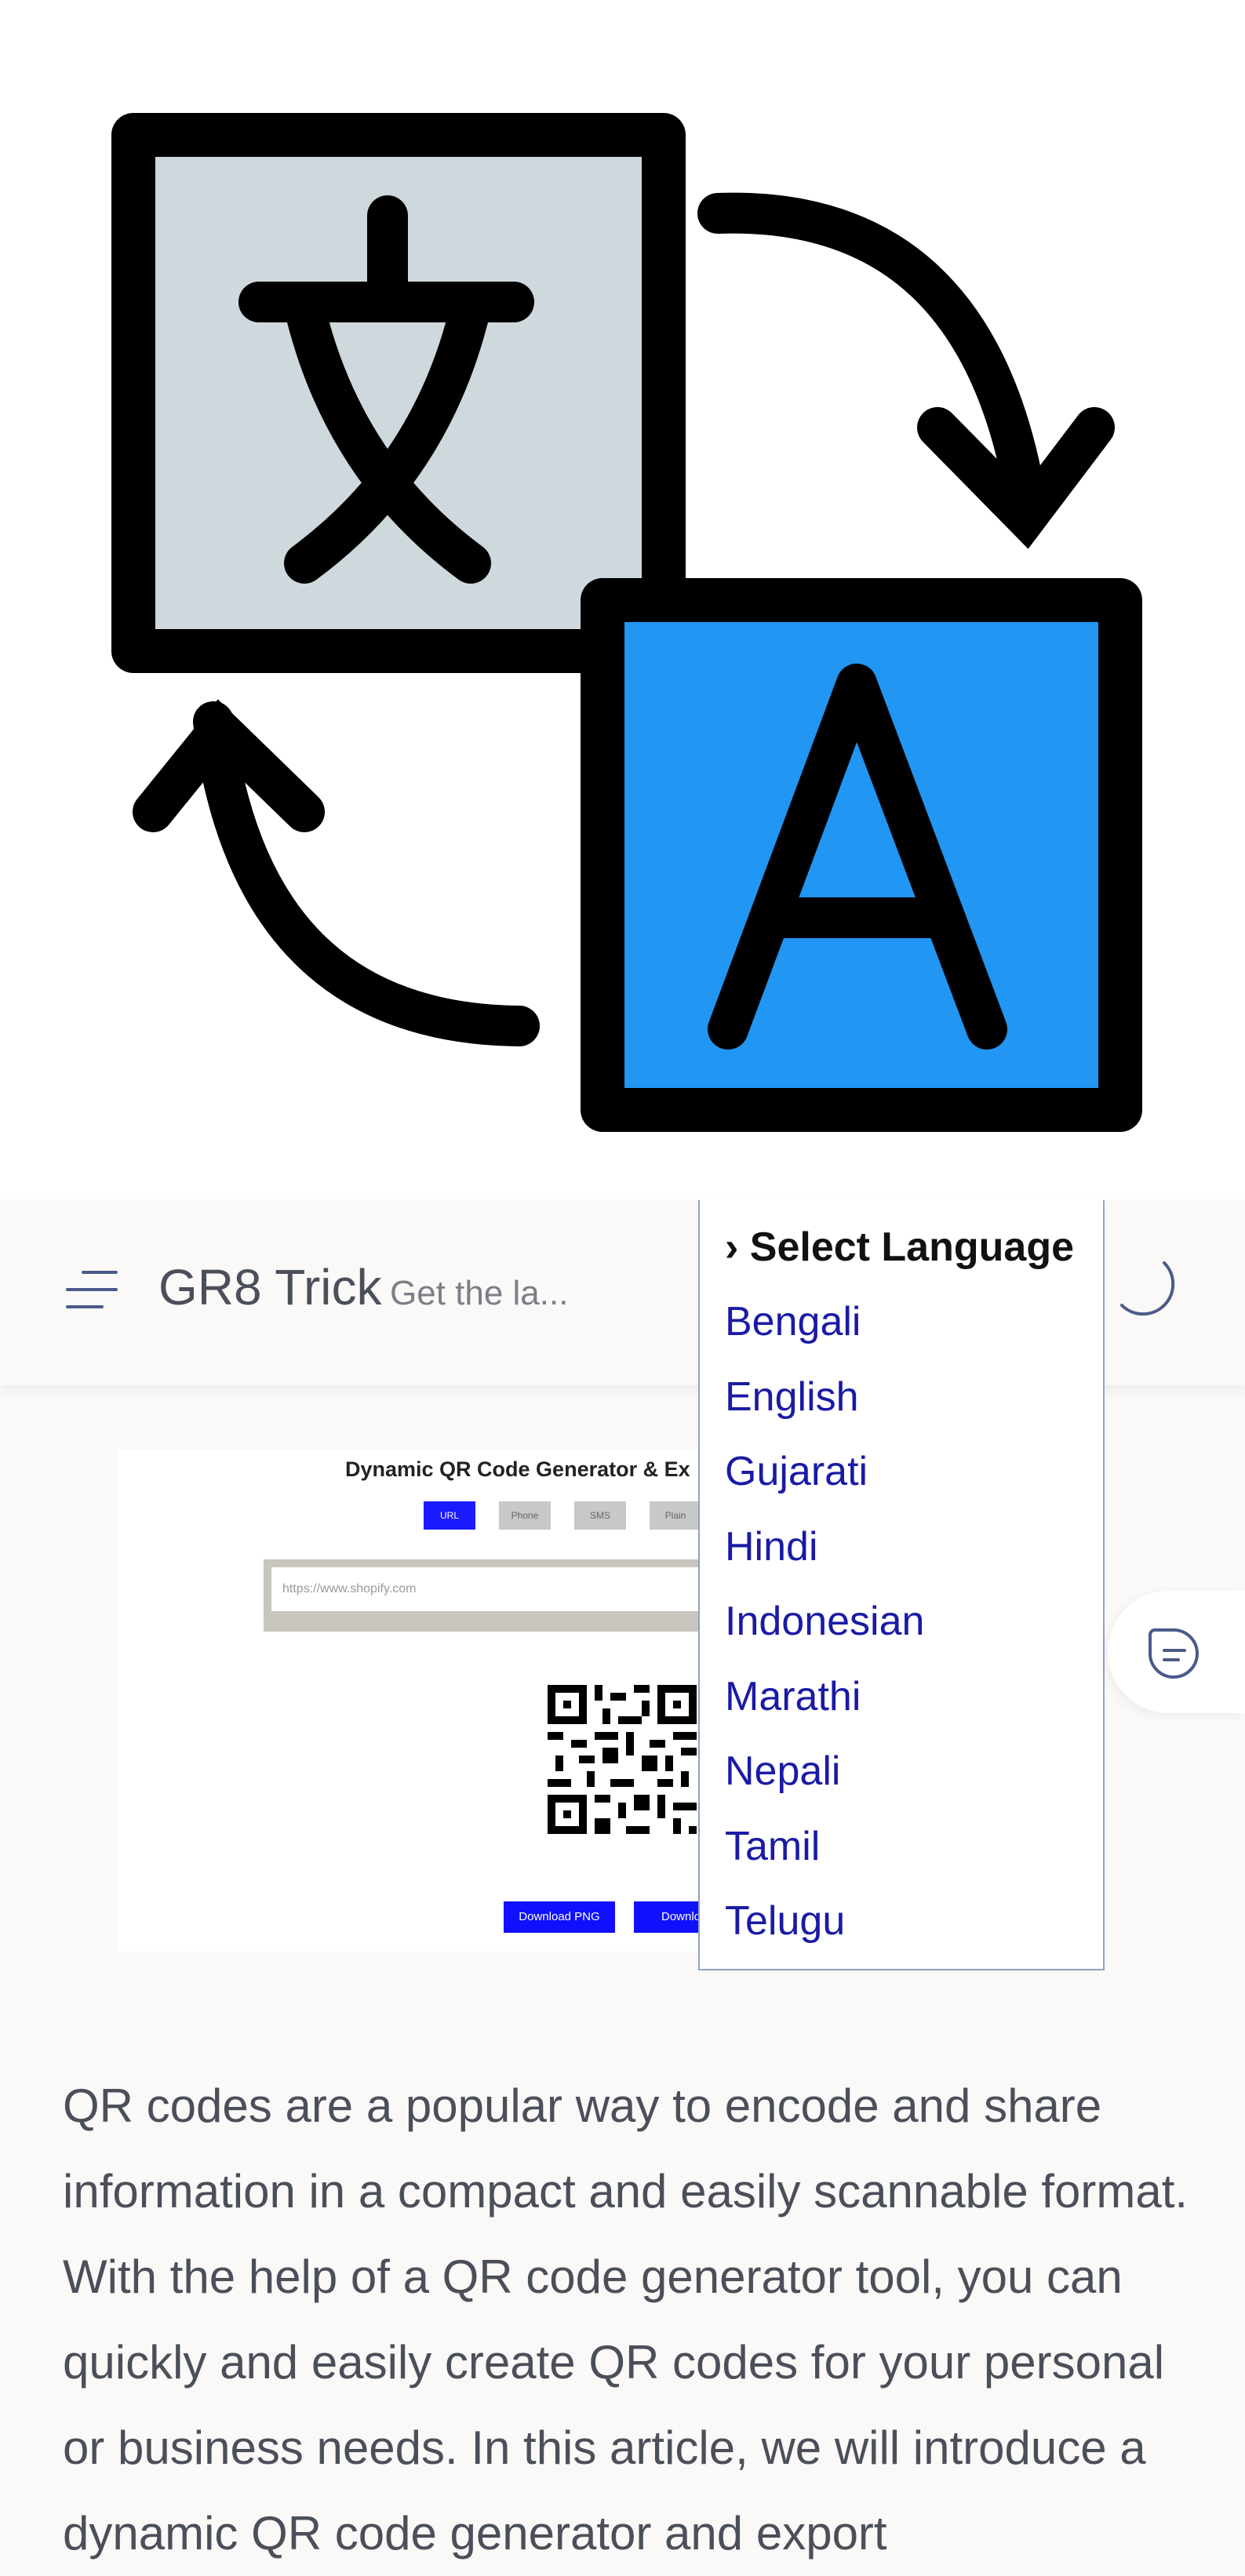 The image size is (1245, 2576). Describe the element at coordinates (270, 1287) in the screenshot. I see `site-title: GR8 Trick` at that location.